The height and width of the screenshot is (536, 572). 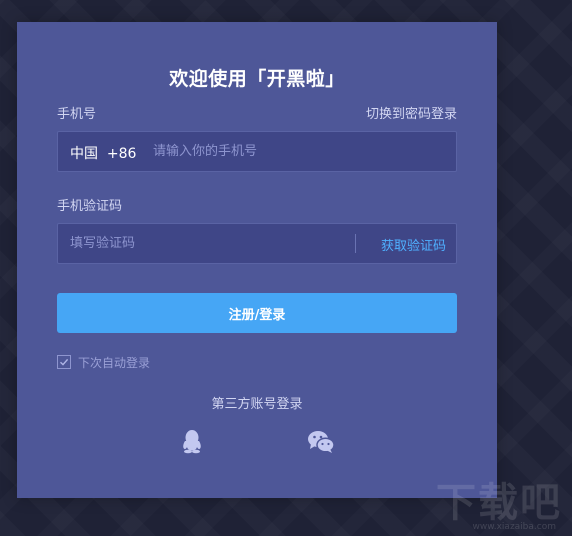 I want to click on checkmark-icon, so click(x=64, y=362).